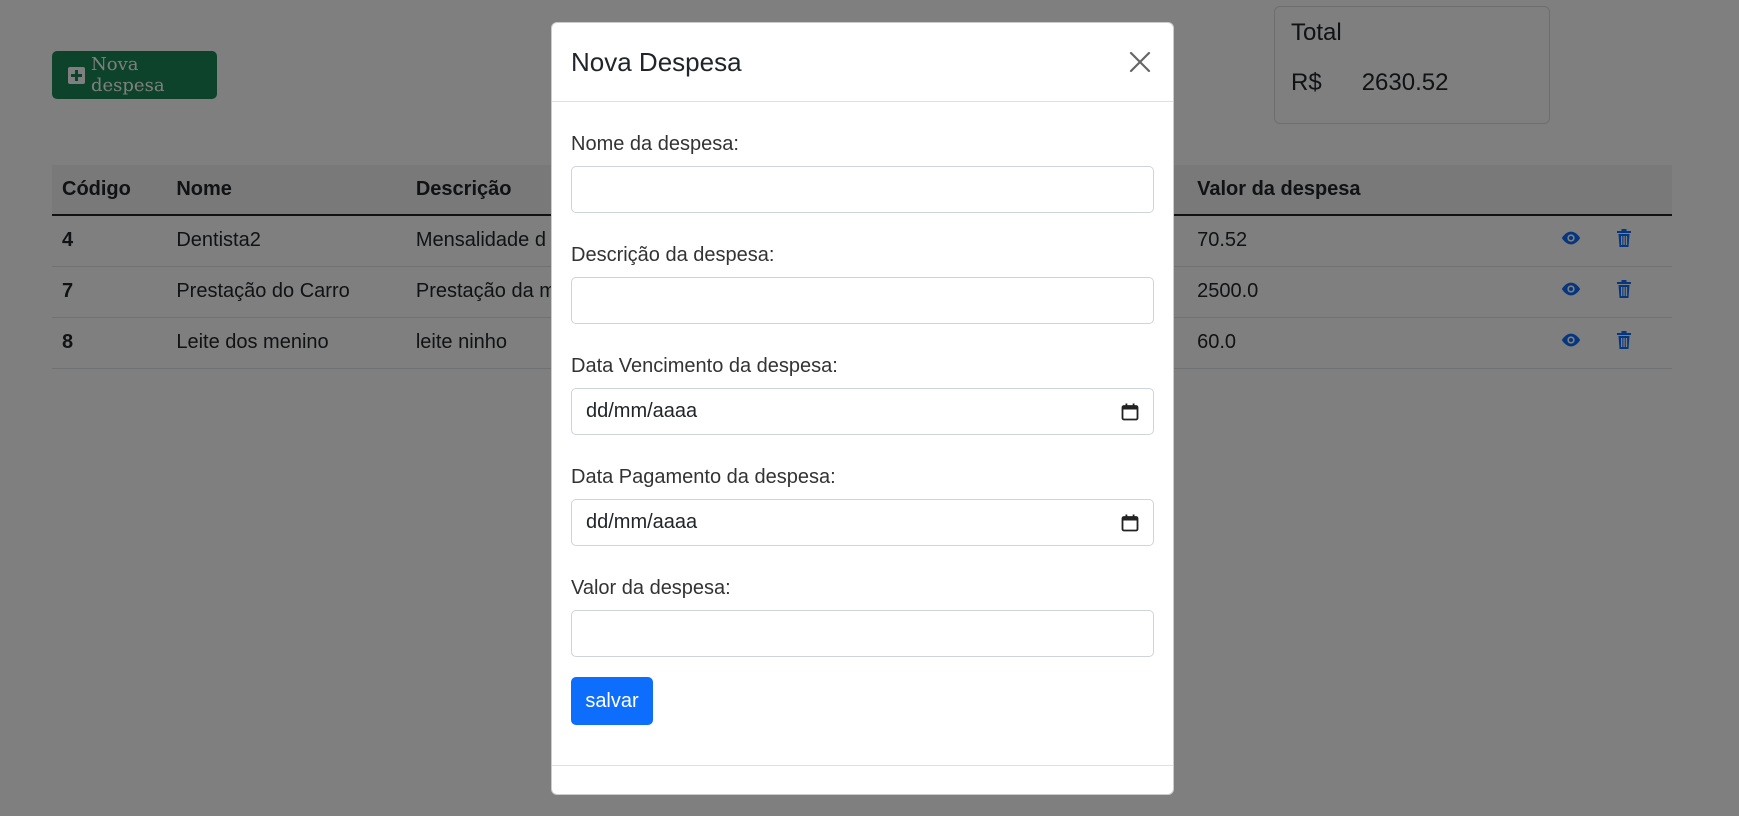 Image resolution: width=1739 pixels, height=816 pixels. Describe the element at coordinates (642, 411) in the screenshot. I see `due-date-value: dd/mm/aaaa` at that location.